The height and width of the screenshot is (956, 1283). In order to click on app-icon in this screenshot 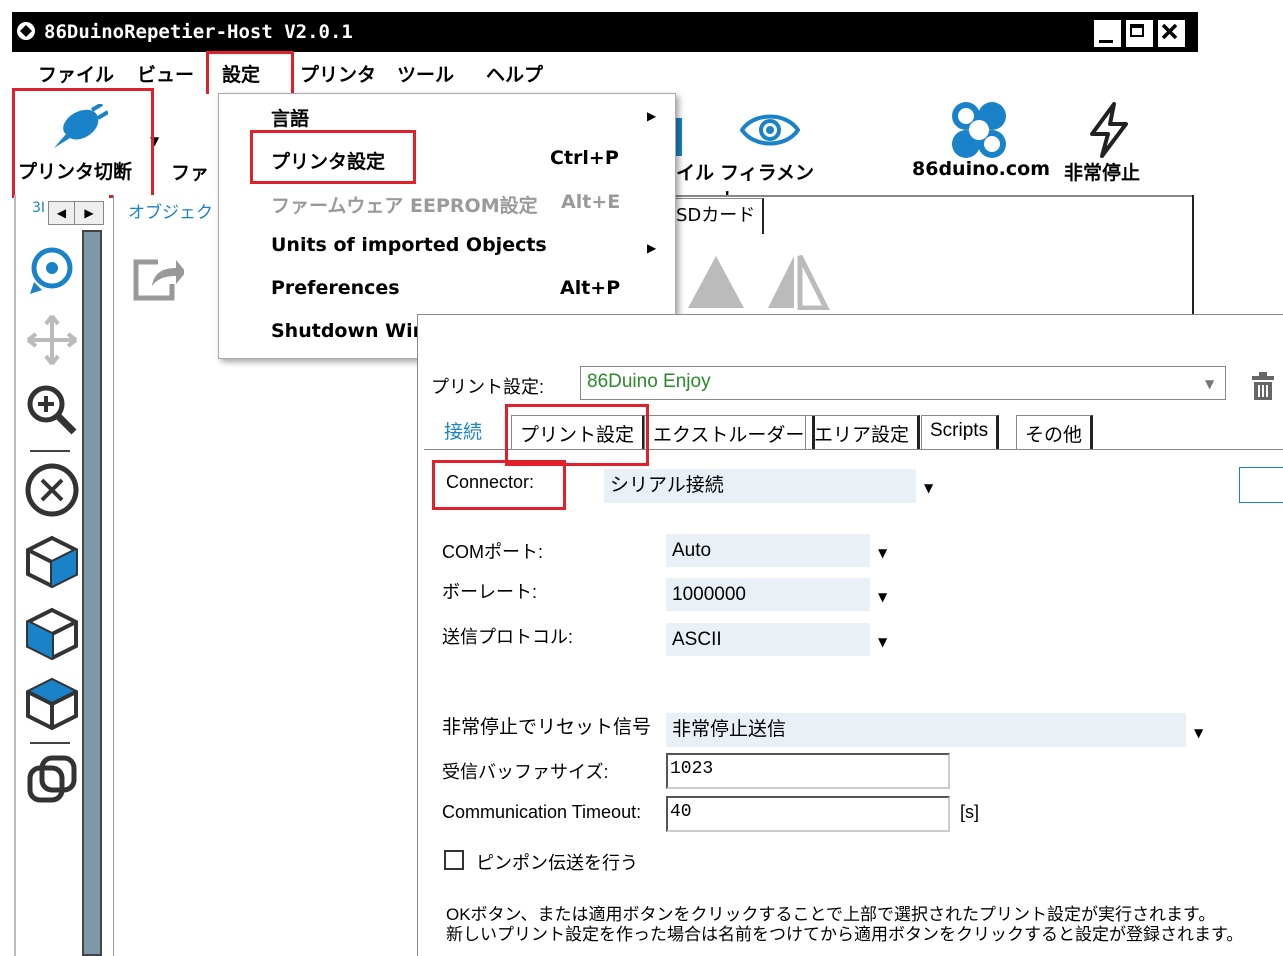, I will do `click(26, 31)`.